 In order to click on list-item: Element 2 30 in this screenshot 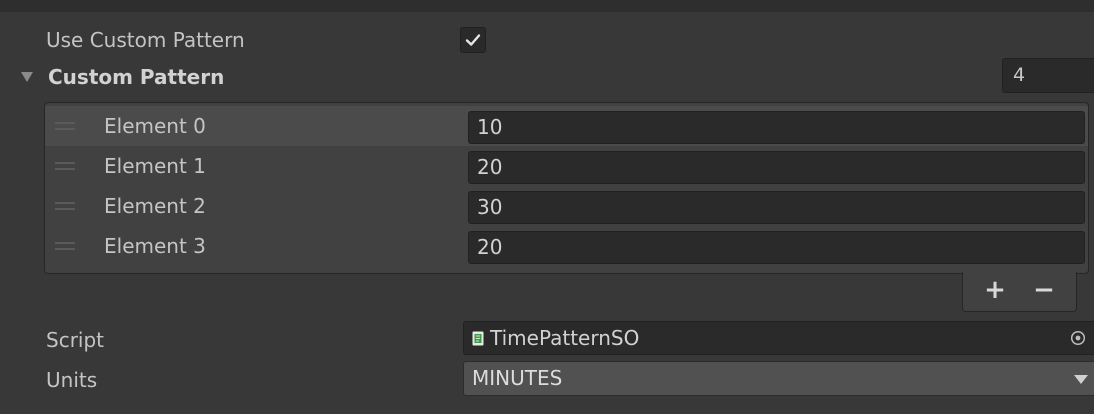, I will do `click(566, 206)`.